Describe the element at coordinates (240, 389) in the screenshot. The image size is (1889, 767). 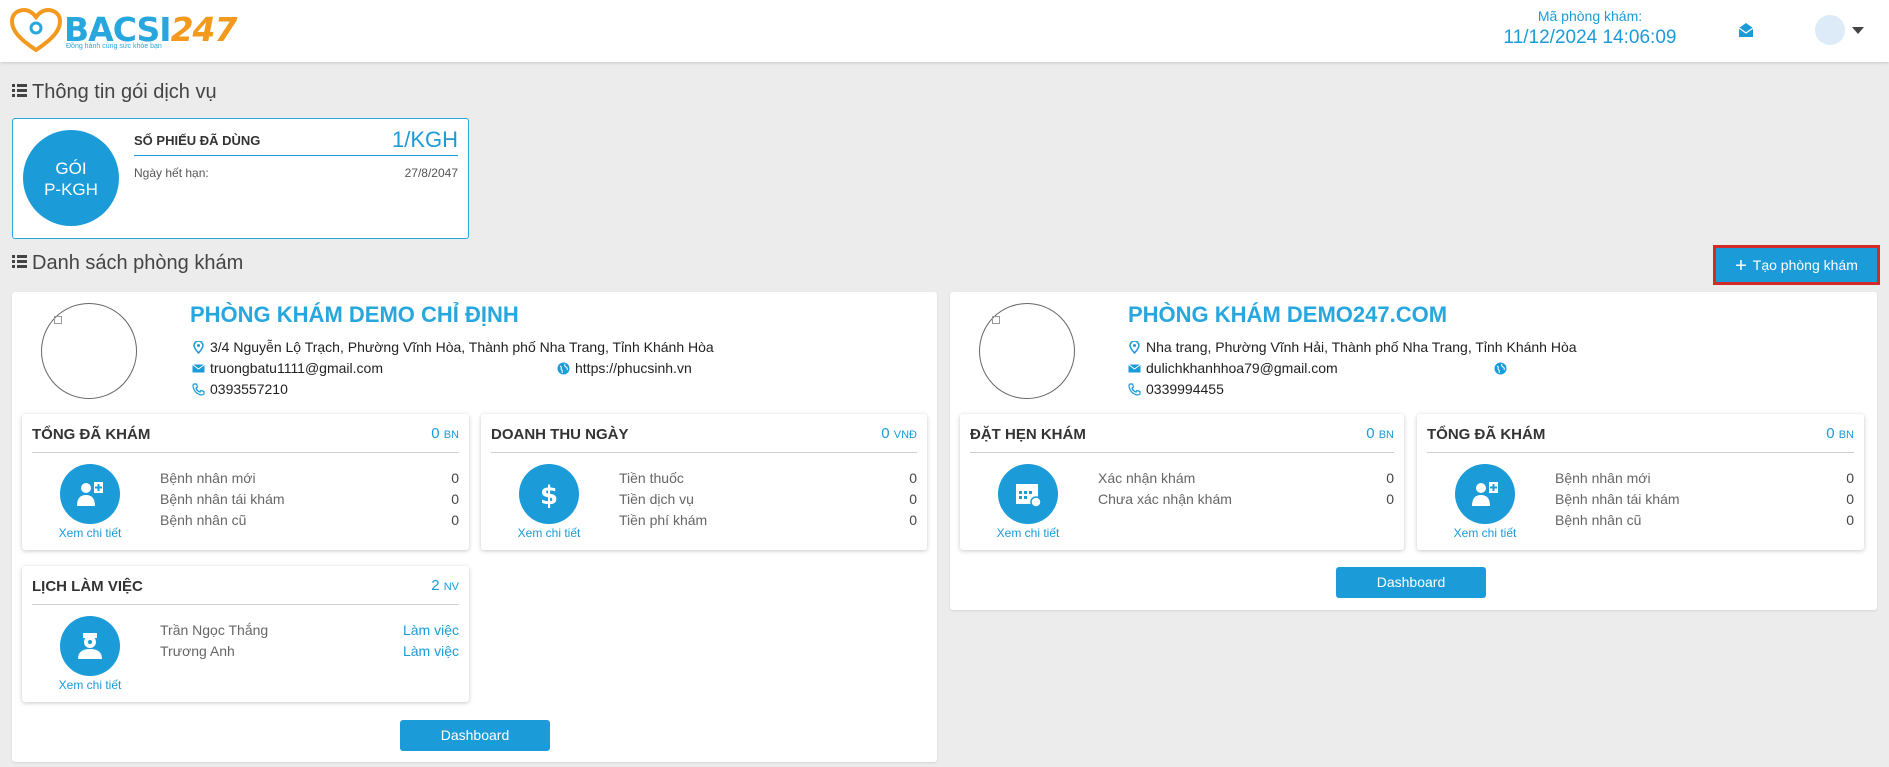
I see `clinic-phone: 0393557210` at that location.